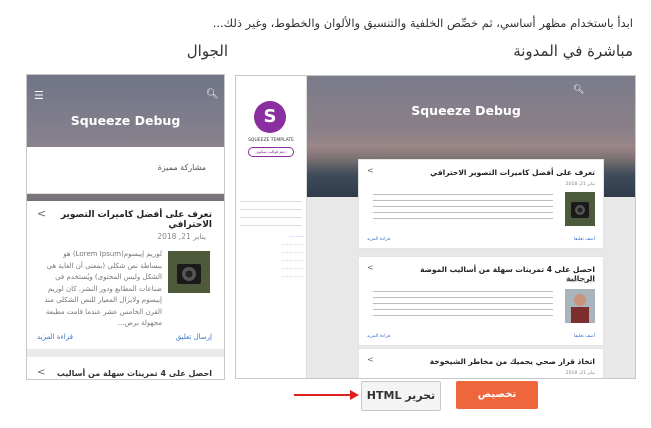  Describe the element at coordinates (401, 396) in the screenshot. I see `edit-html-button: تحرير HTML` at that location.